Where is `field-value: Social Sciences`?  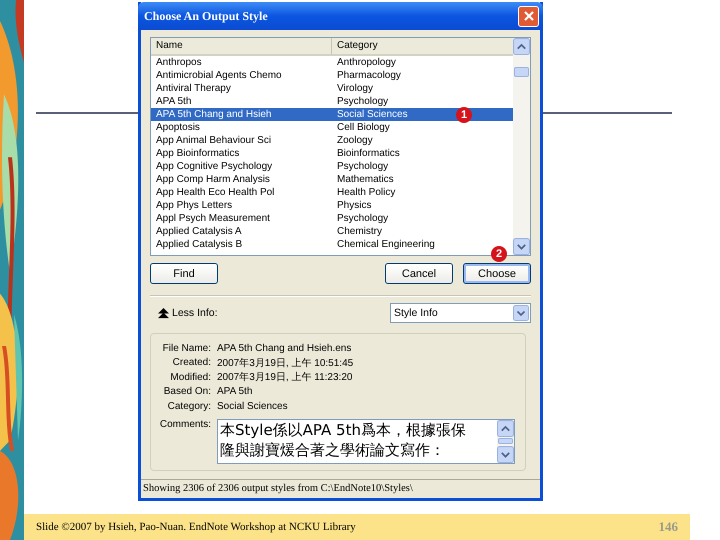
field-value: Social Sciences is located at coordinates (252, 406).